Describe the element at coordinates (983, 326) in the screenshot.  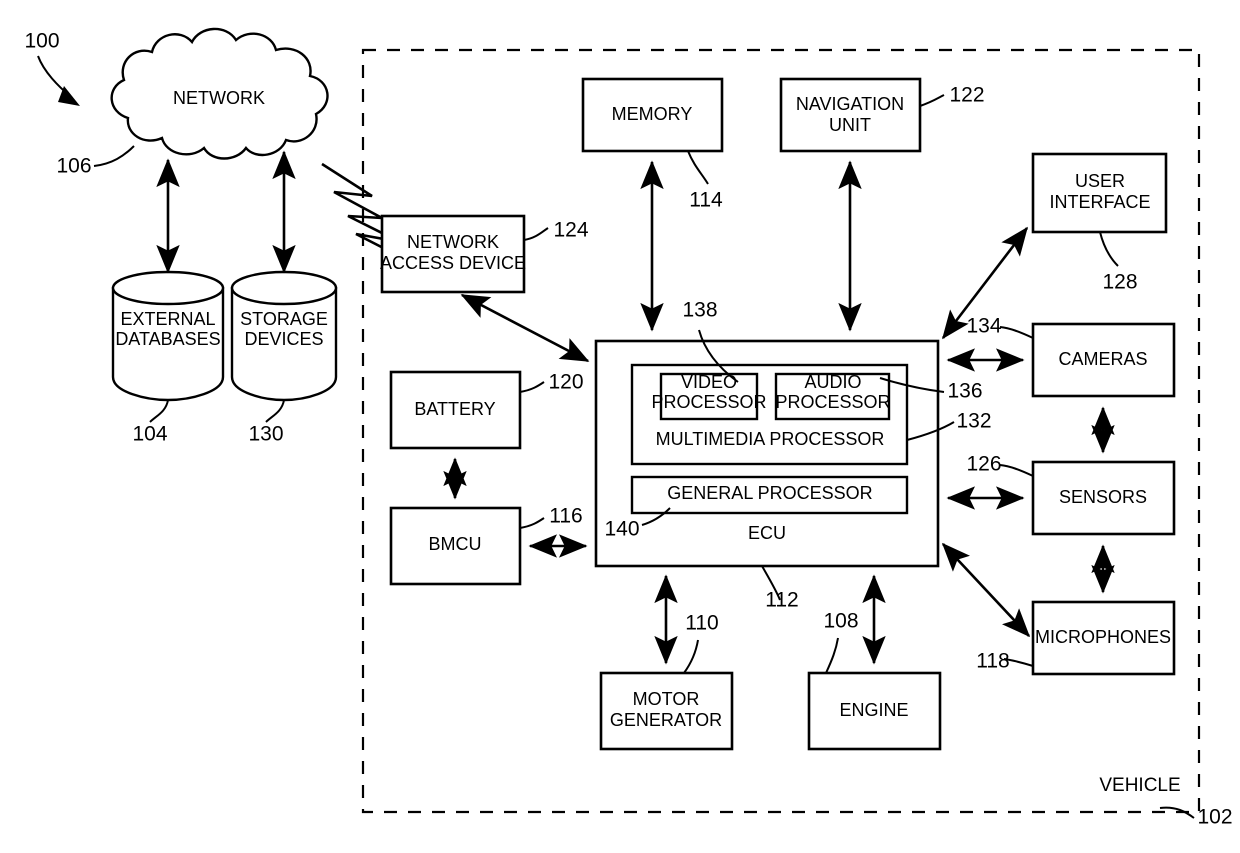
I see `cameras-reference-label: 134` at that location.